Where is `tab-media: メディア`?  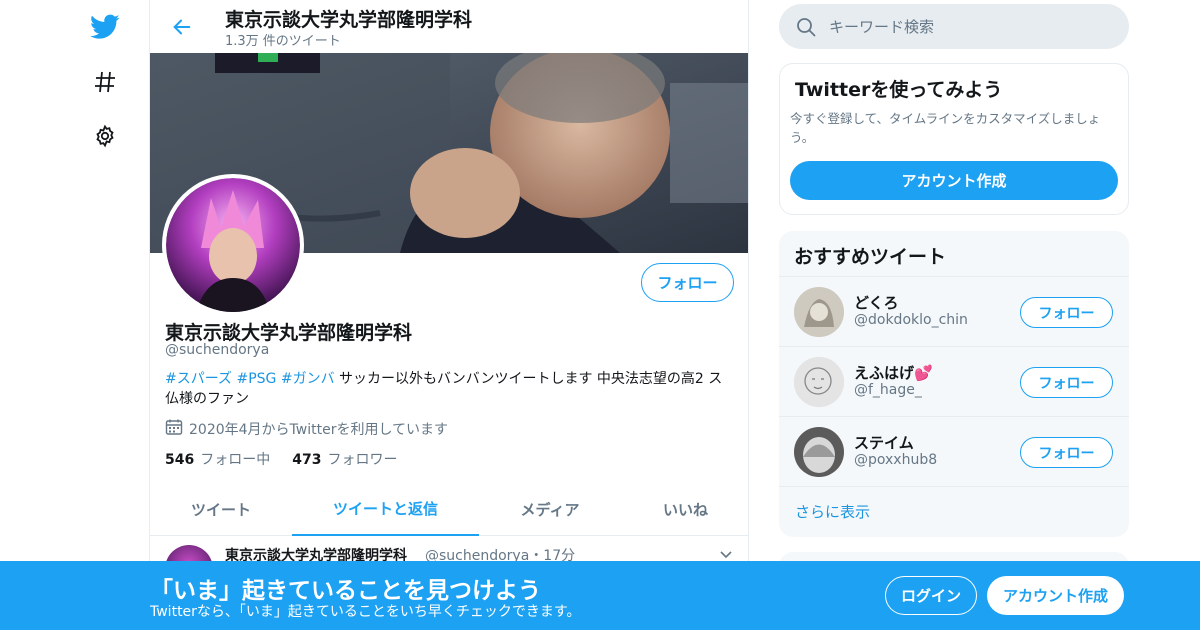 tab-media: メディア is located at coordinates (550, 509).